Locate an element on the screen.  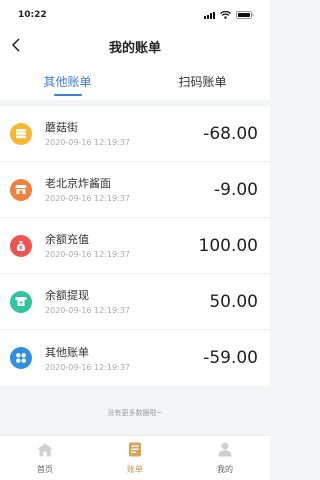
tab-bar-mine: 我的 is located at coordinates (225, 458).